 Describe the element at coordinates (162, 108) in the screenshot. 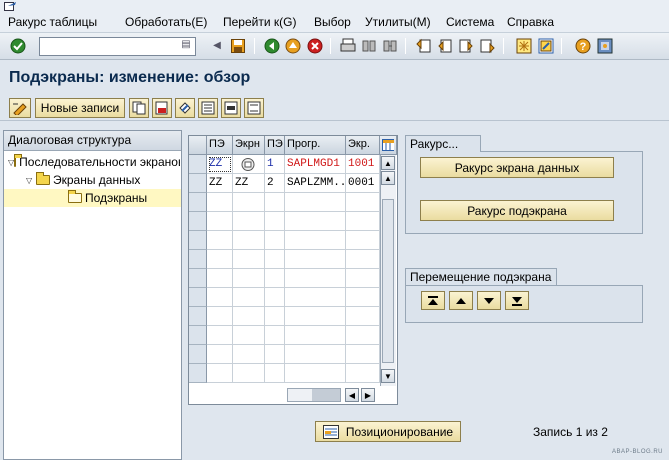

I see `delete-icon` at that location.